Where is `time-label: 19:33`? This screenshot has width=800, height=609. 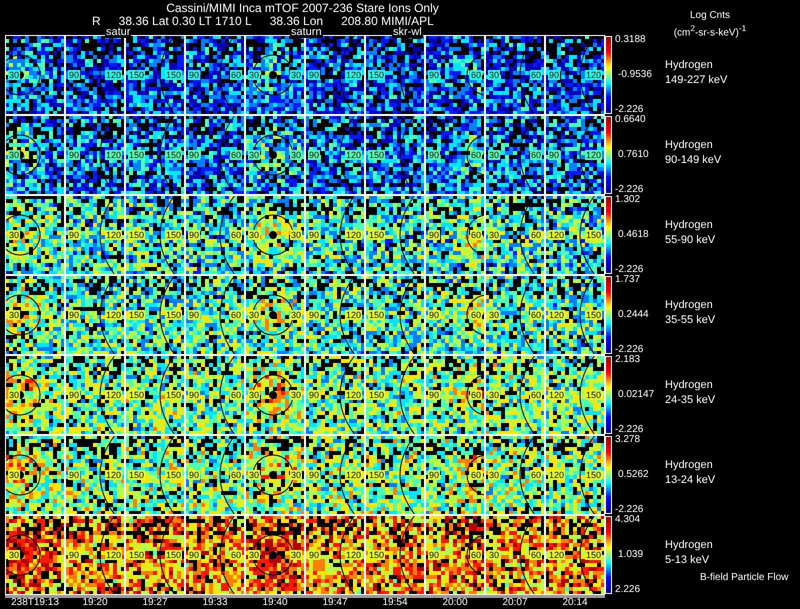 time-label: 19:33 is located at coordinates (215, 603).